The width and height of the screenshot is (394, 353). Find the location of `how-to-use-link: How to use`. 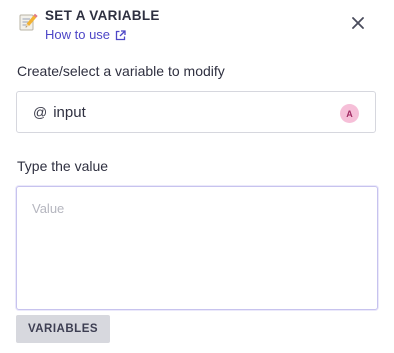

how-to-use-link: How to use is located at coordinates (85, 34).